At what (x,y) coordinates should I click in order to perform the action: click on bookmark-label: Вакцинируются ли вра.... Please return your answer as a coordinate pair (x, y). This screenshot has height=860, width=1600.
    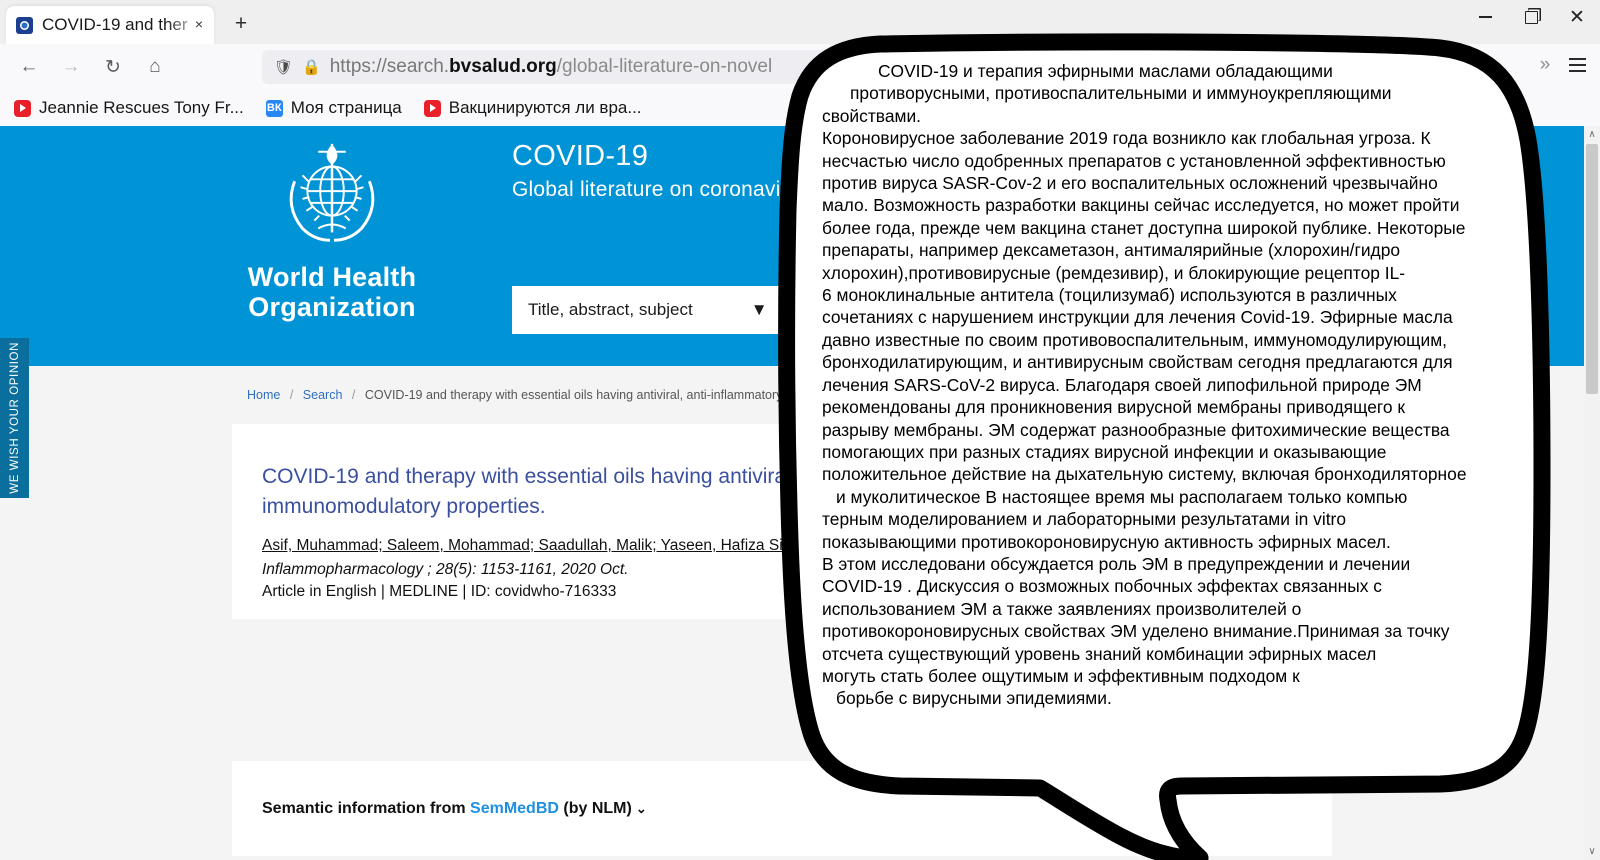
    Looking at the image, I should click on (545, 107).